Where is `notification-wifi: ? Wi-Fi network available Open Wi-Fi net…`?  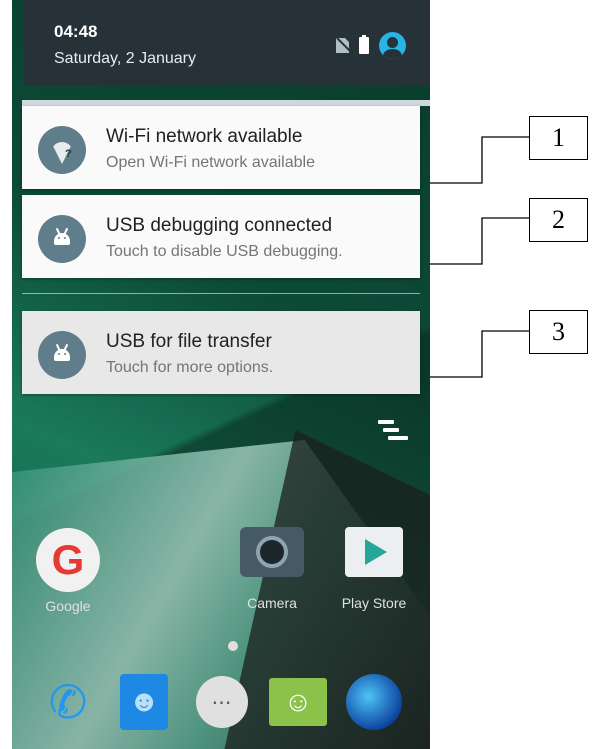
notification-wifi: ? Wi-Fi network available Open Wi-Fi net… is located at coordinates (221, 147).